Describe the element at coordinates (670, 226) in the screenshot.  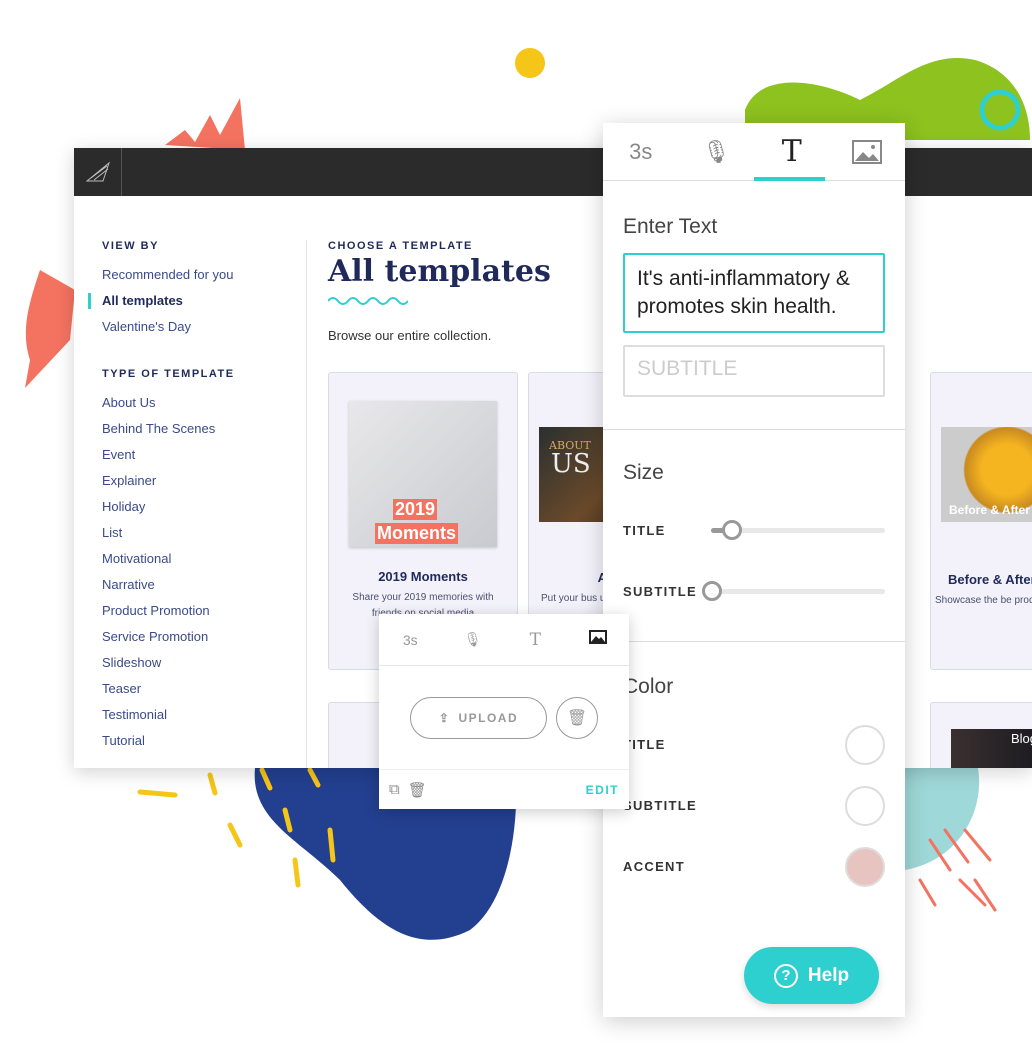
I see `enter-text-label: Enter Text` at that location.